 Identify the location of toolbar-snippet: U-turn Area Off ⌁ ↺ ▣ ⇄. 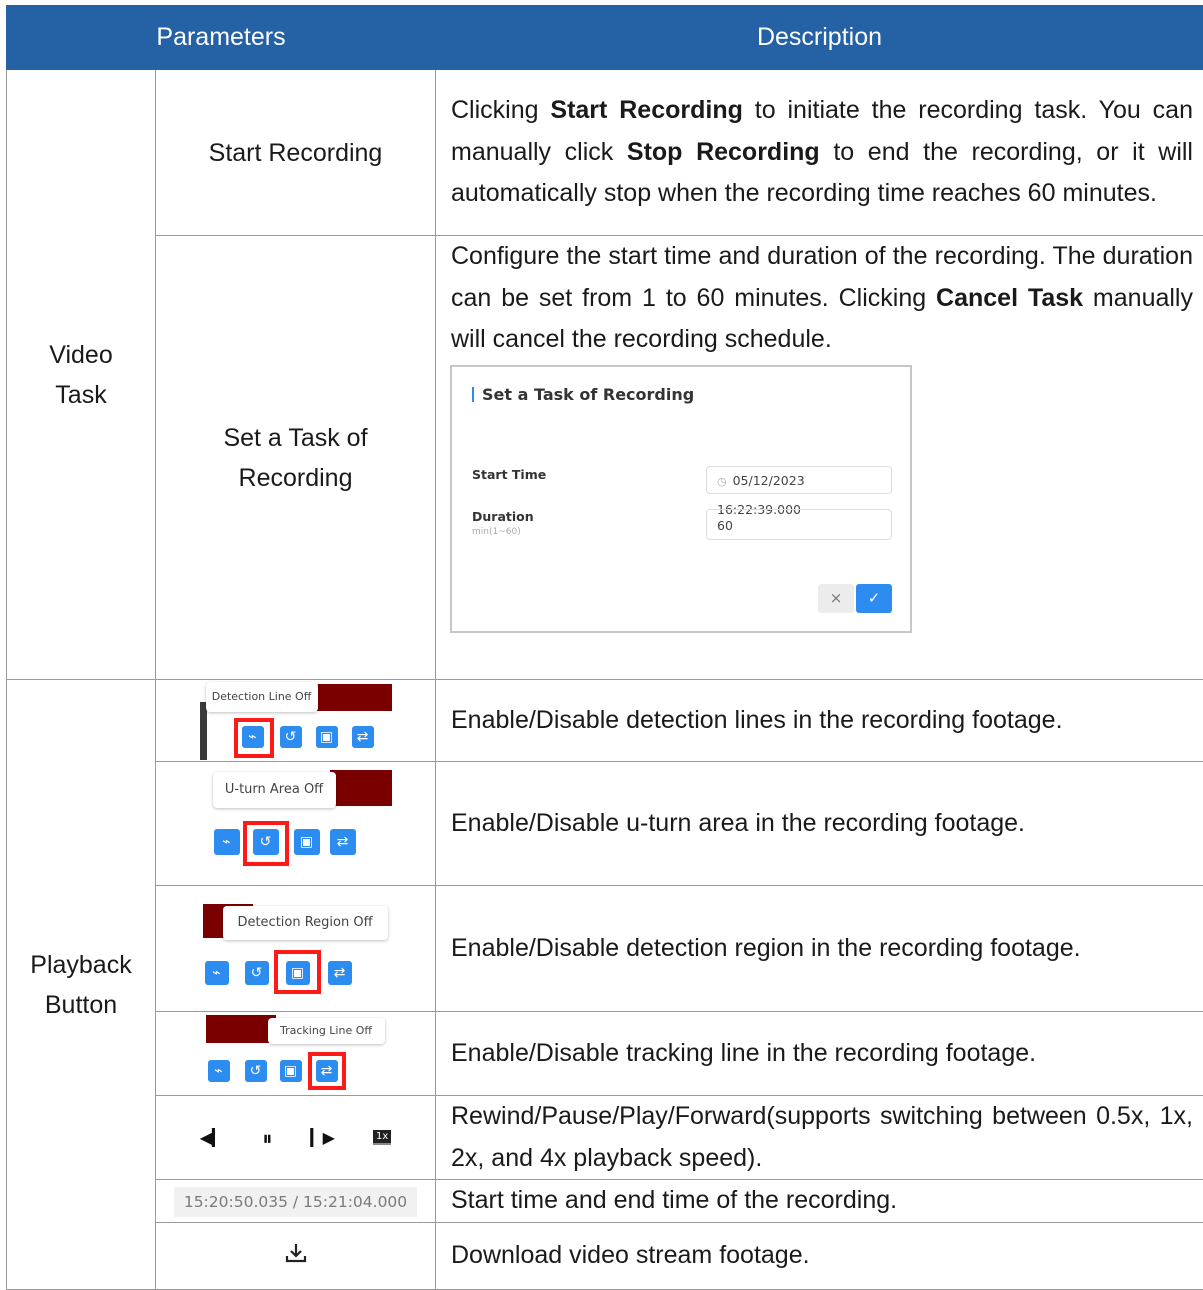
(296, 824).